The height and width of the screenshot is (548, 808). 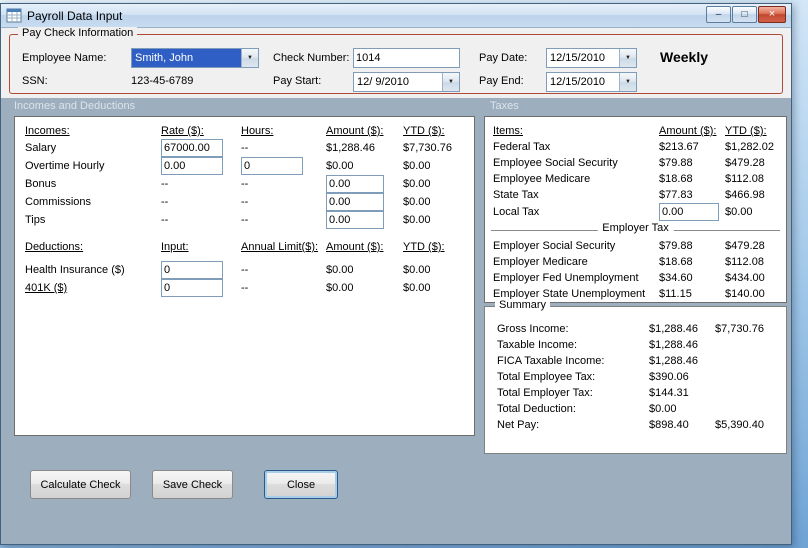 I want to click on row-label: Federal Tax, so click(x=522, y=147).